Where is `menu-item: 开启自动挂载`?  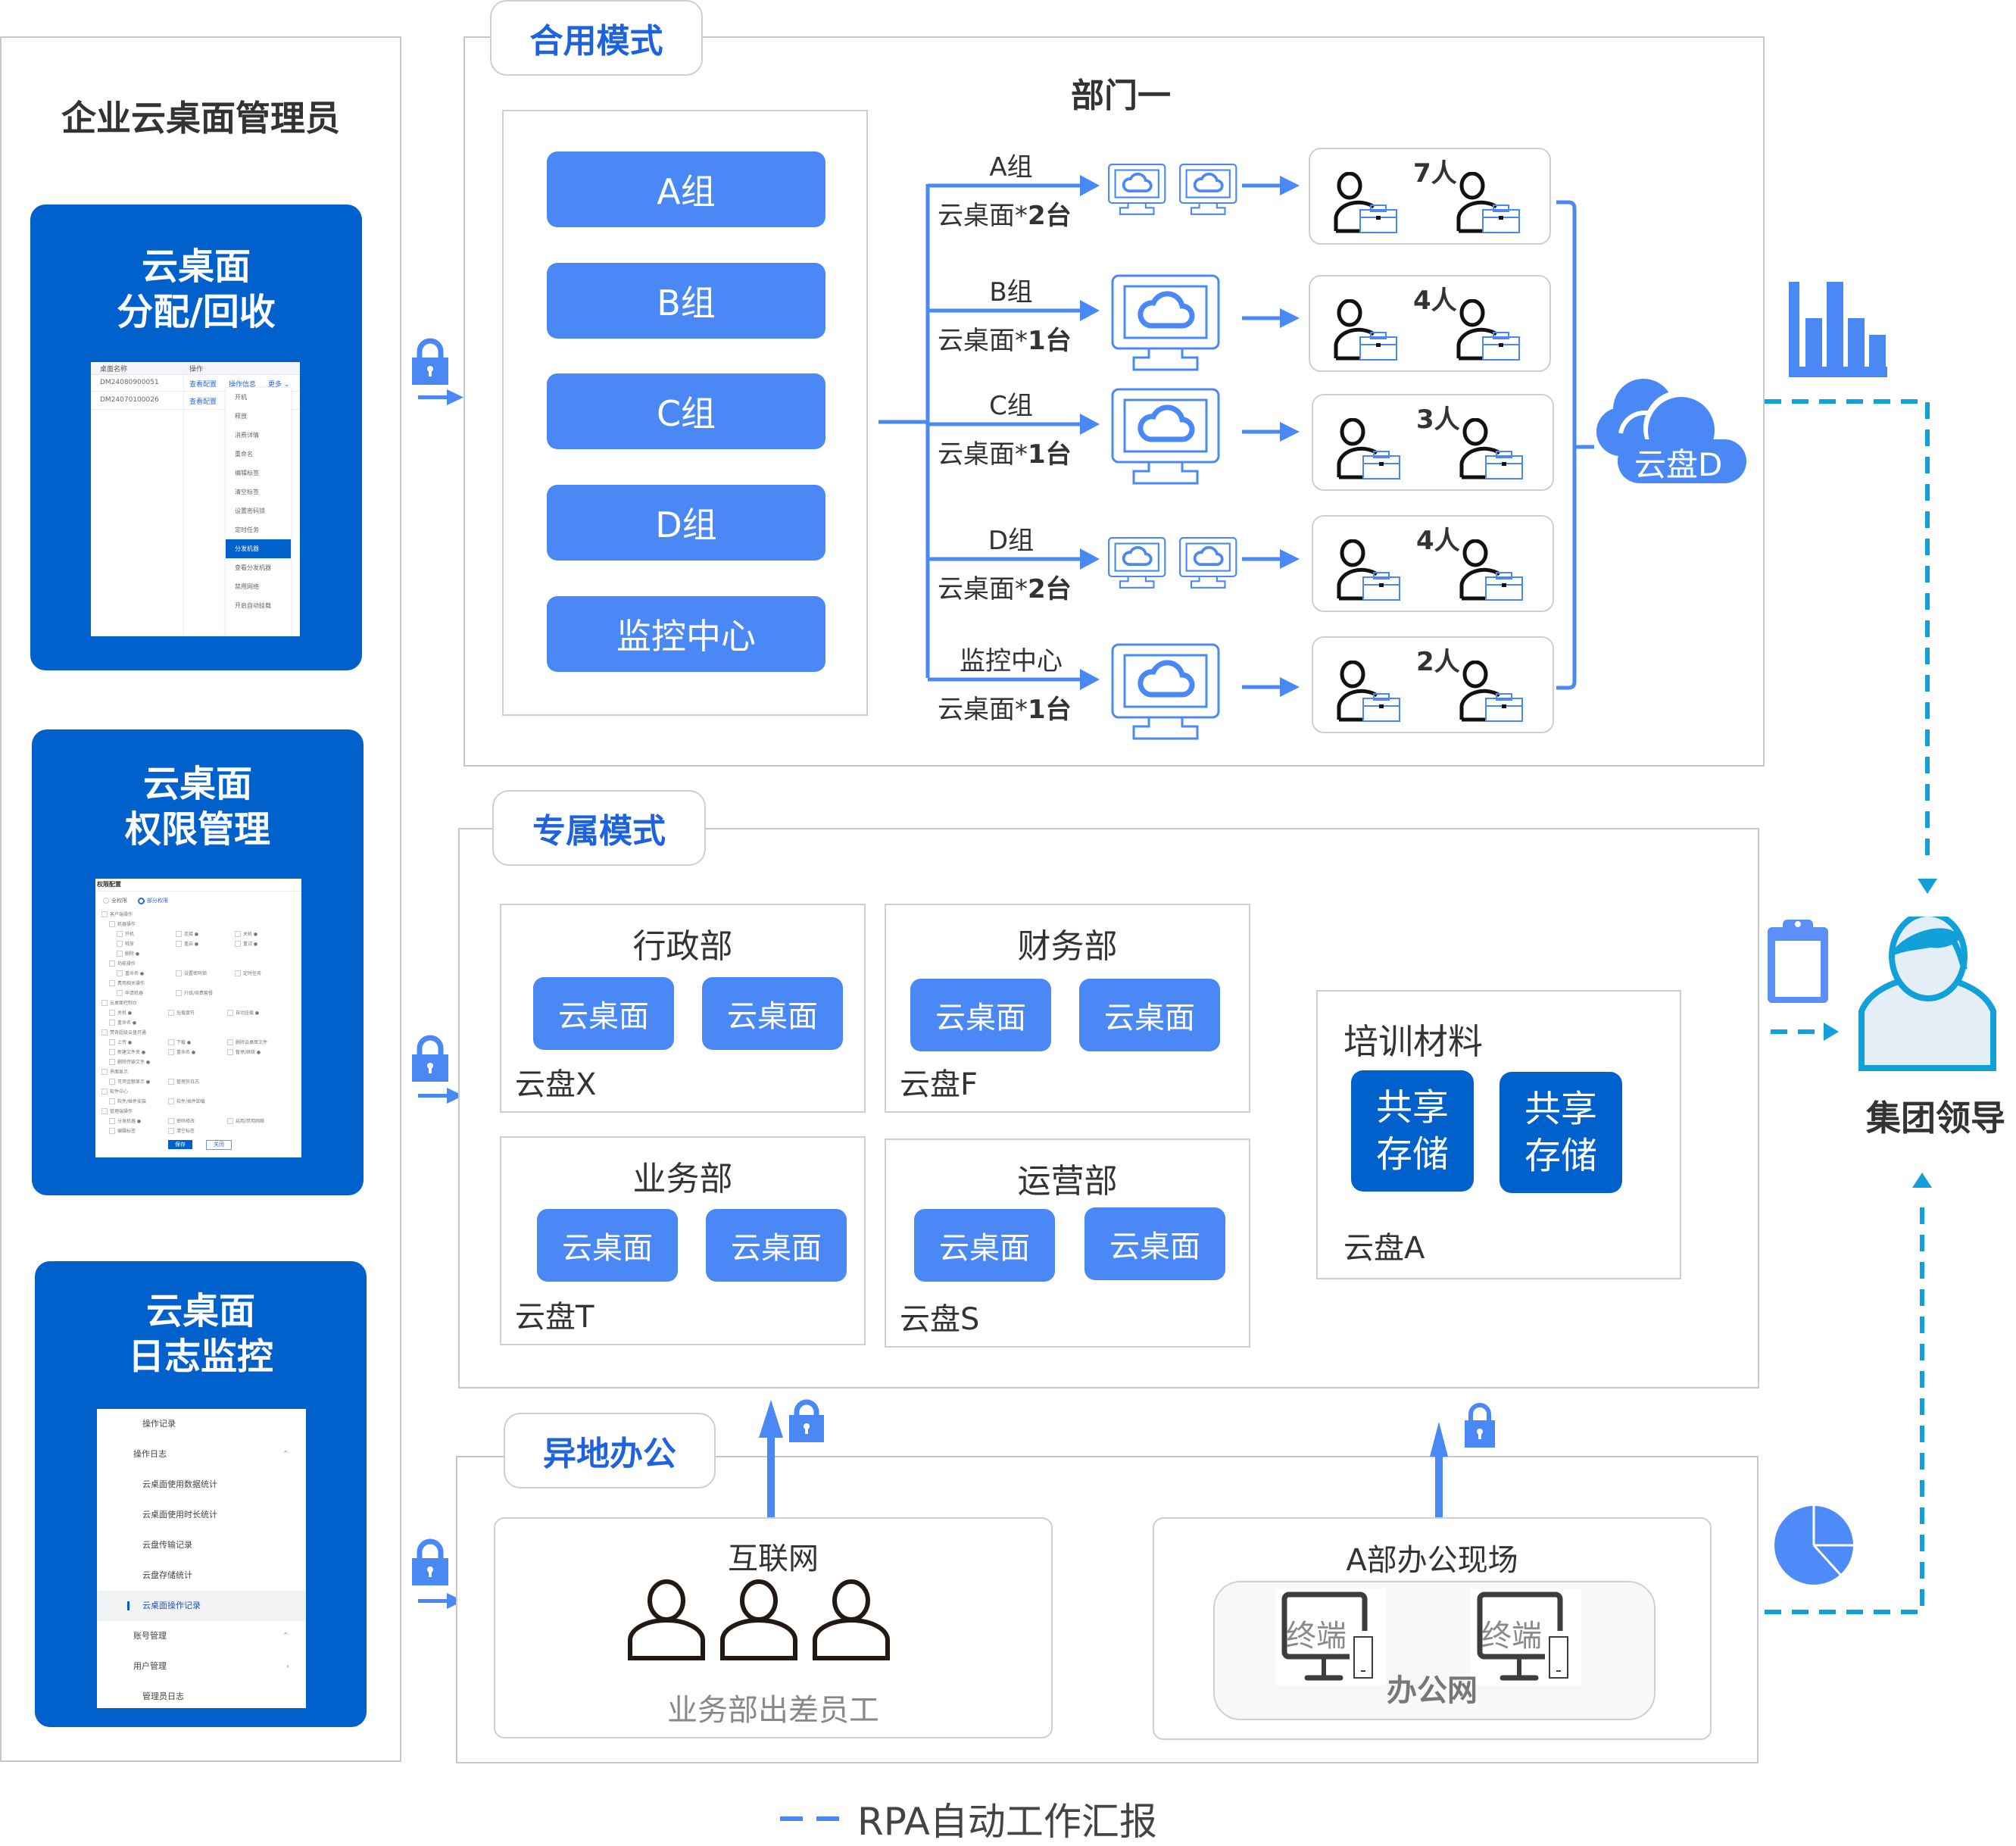 menu-item: 开启自动挂载 is located at coordinates (258, 605).